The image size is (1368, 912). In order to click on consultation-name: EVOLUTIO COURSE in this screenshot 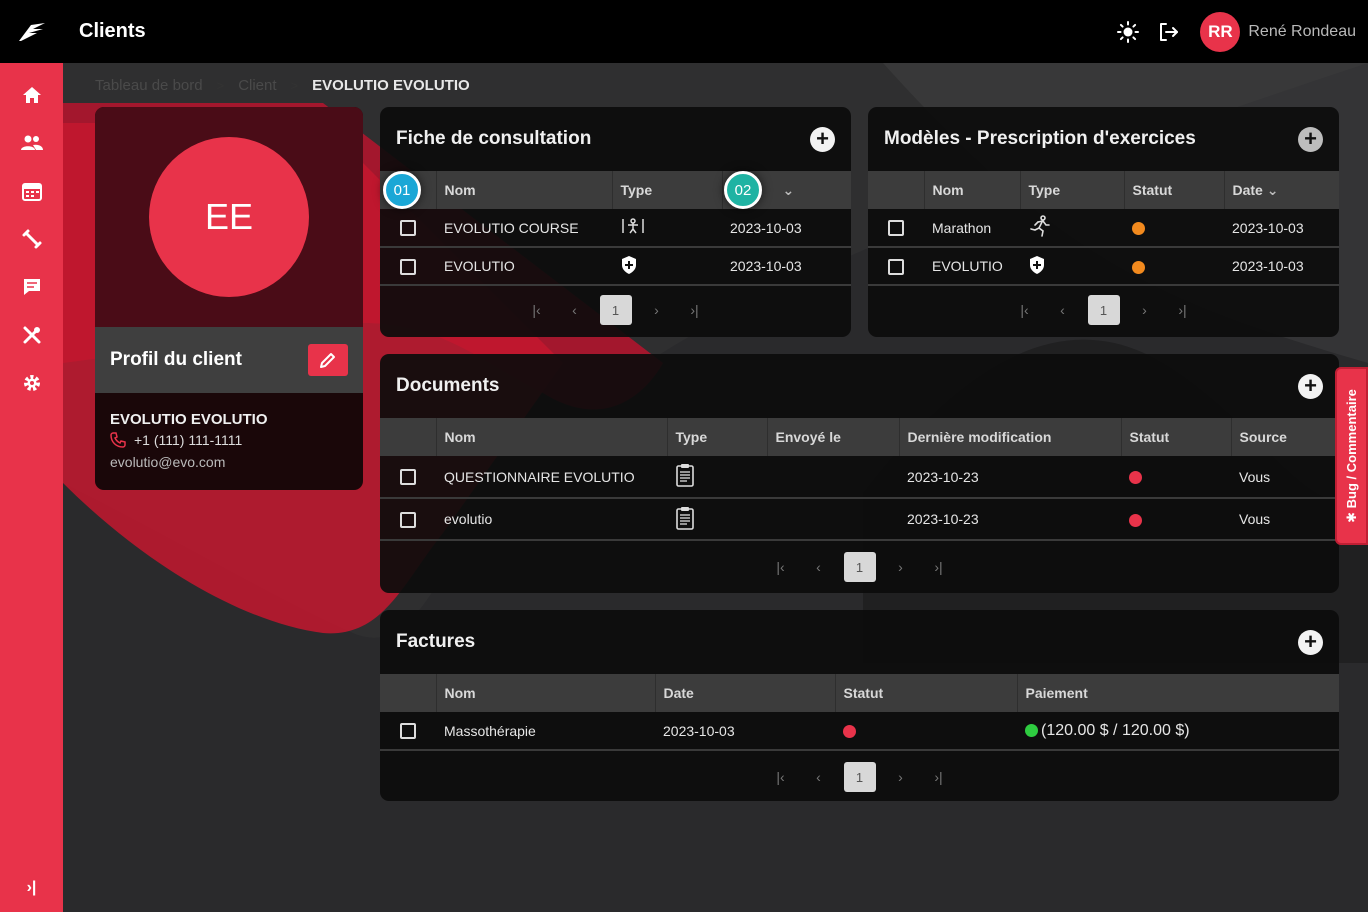, I will do `click(524, 228)`.